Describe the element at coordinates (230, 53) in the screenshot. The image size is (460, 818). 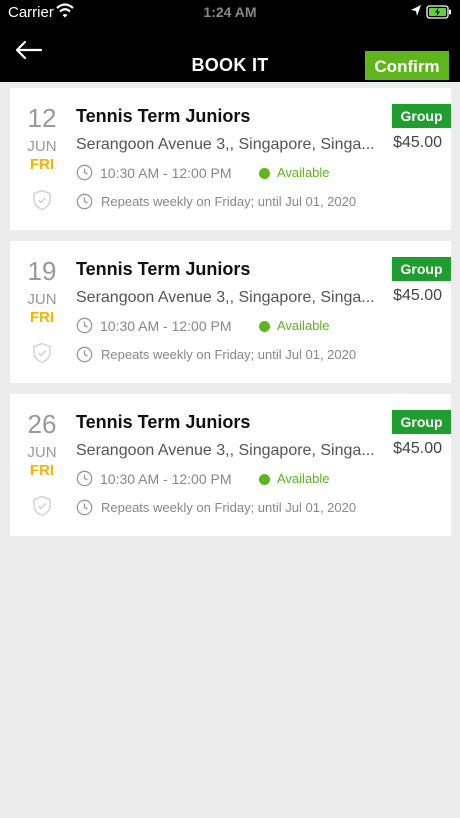
I see `nav-bar: BOOK IT Confirm` at that location.